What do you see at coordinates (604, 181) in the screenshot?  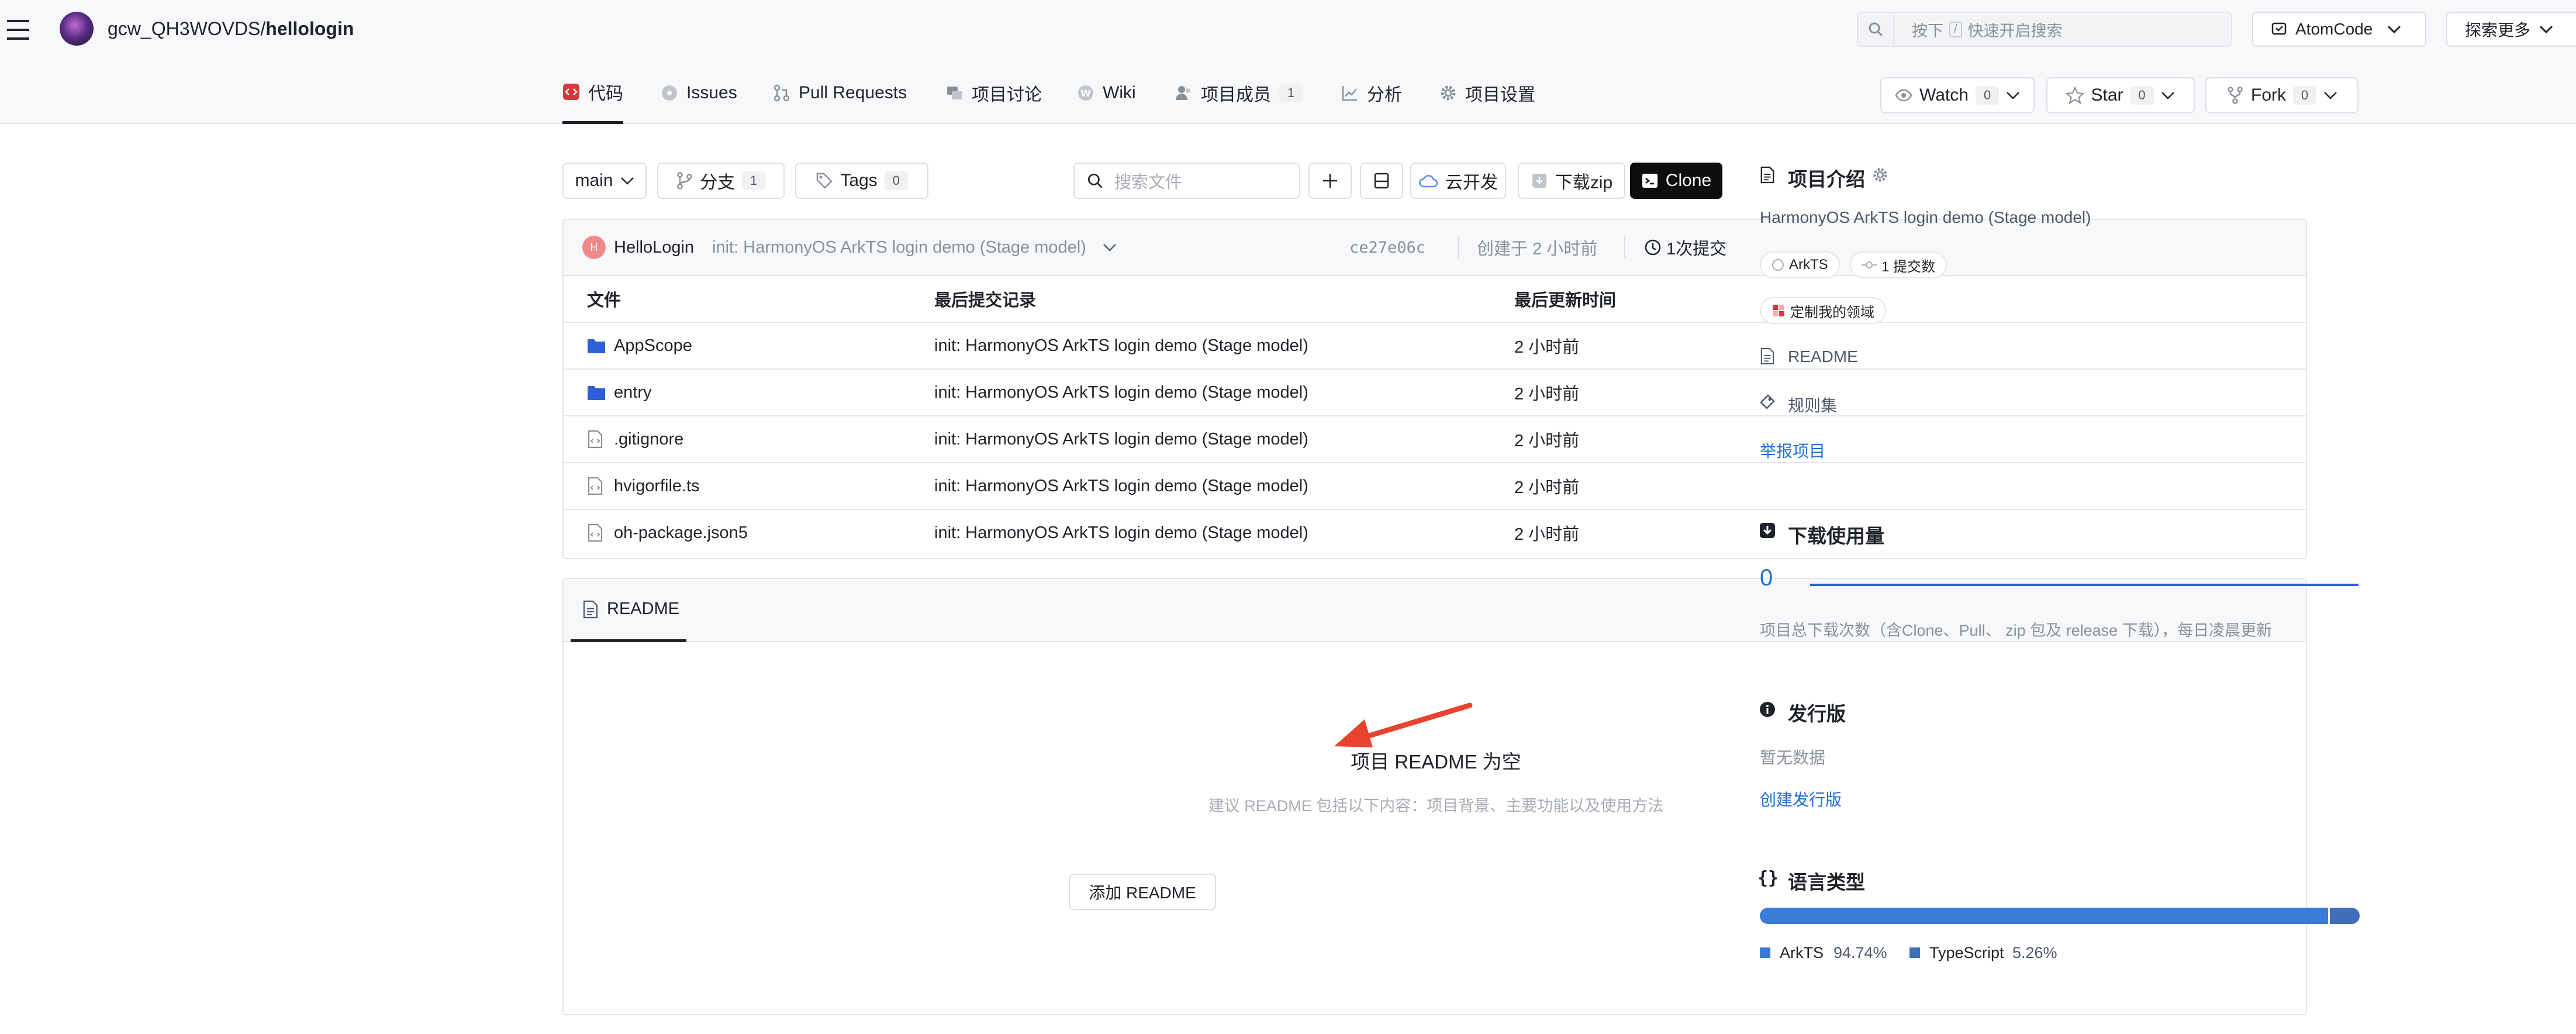 I see `branch-select: main` at bounding box center [604, 181].